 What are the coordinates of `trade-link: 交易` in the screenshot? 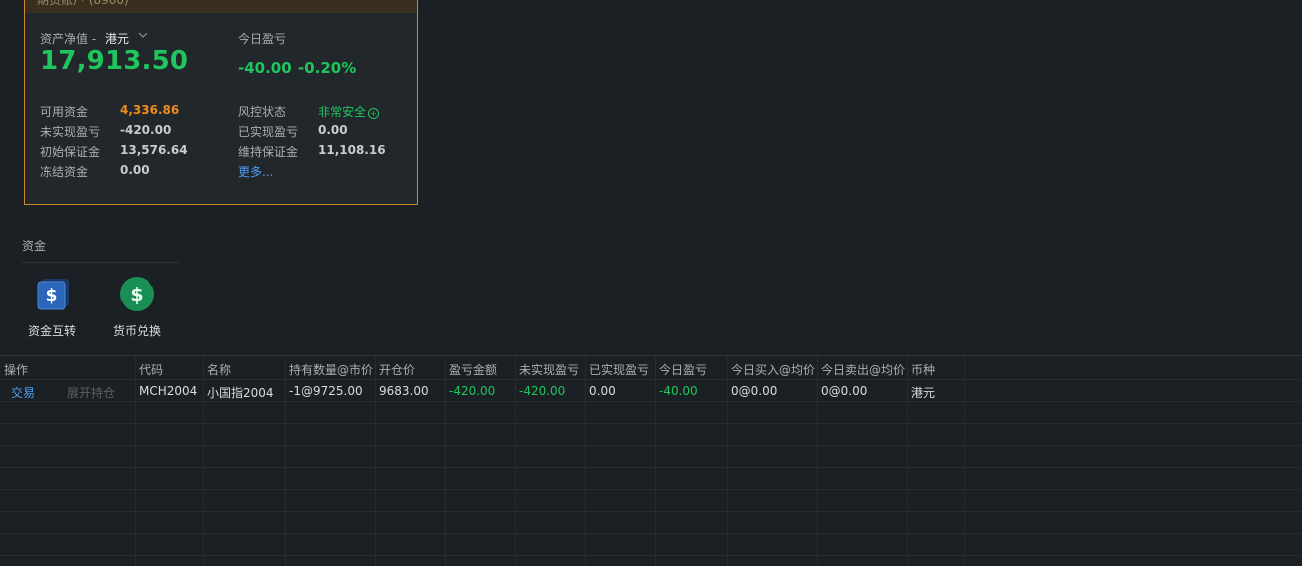 It's located at (23, 392).